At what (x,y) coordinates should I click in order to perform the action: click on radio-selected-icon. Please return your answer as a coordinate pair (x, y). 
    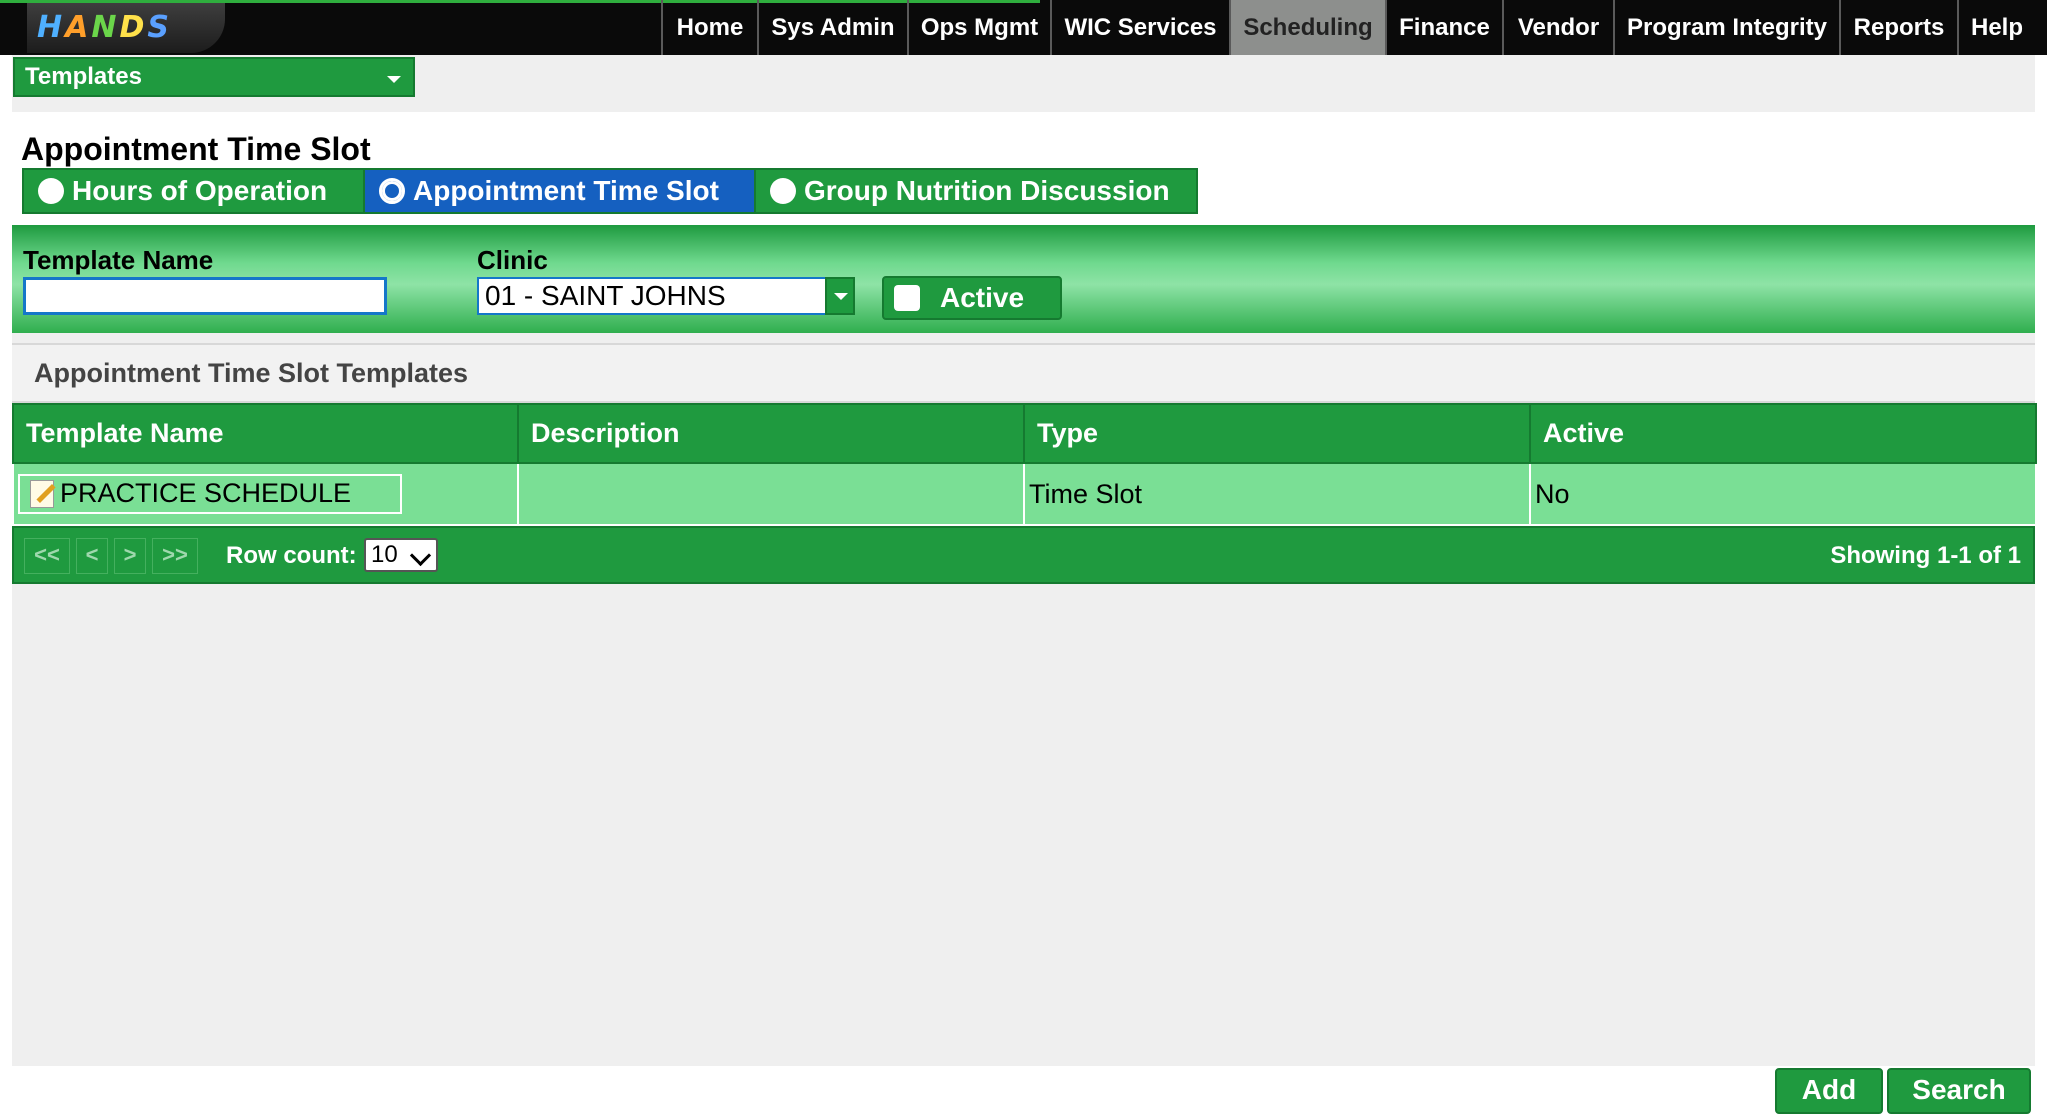
    Looking at the image, I should click on (392, 191).